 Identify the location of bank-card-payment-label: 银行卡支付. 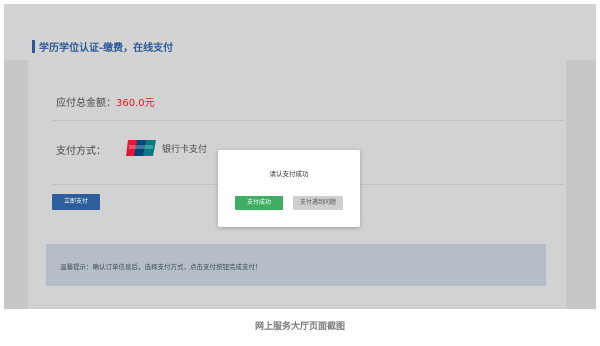
(184, 148).